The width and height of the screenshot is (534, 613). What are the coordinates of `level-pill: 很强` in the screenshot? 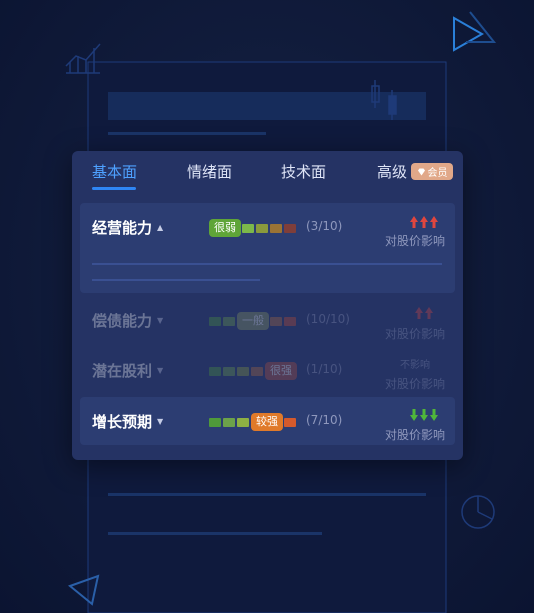 It's located at (281, 371).